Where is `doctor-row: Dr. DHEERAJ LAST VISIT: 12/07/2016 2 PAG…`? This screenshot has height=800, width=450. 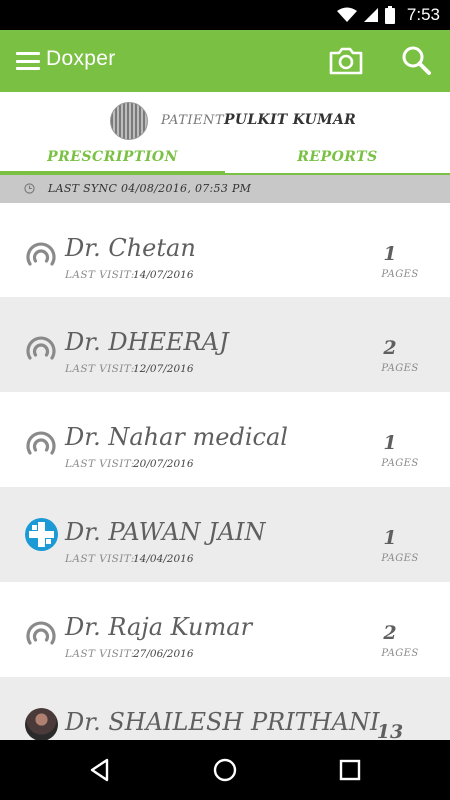
doctor-row: Dr. DHEERAJ LAST VISIT: 12/07/2016 2 PAG… is located at coordinates (225, 344).